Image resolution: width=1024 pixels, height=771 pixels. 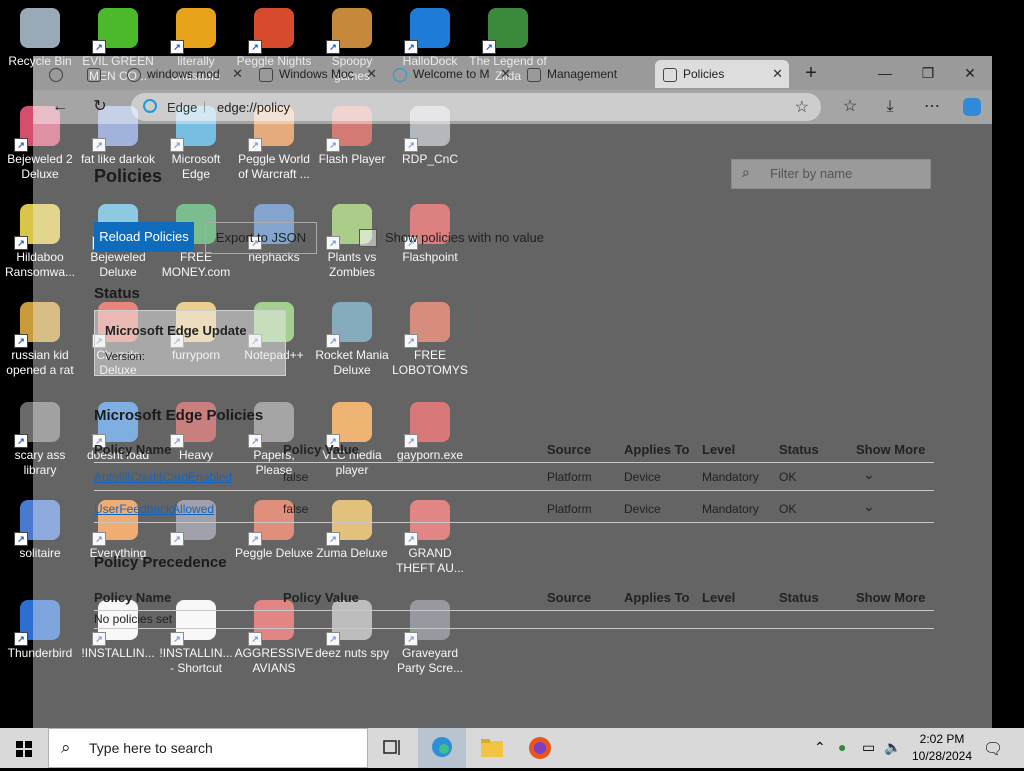 What do you see at coordinates (514, 610) in the screenshot?
I see `header-divider` at bounding box center [514, 610].